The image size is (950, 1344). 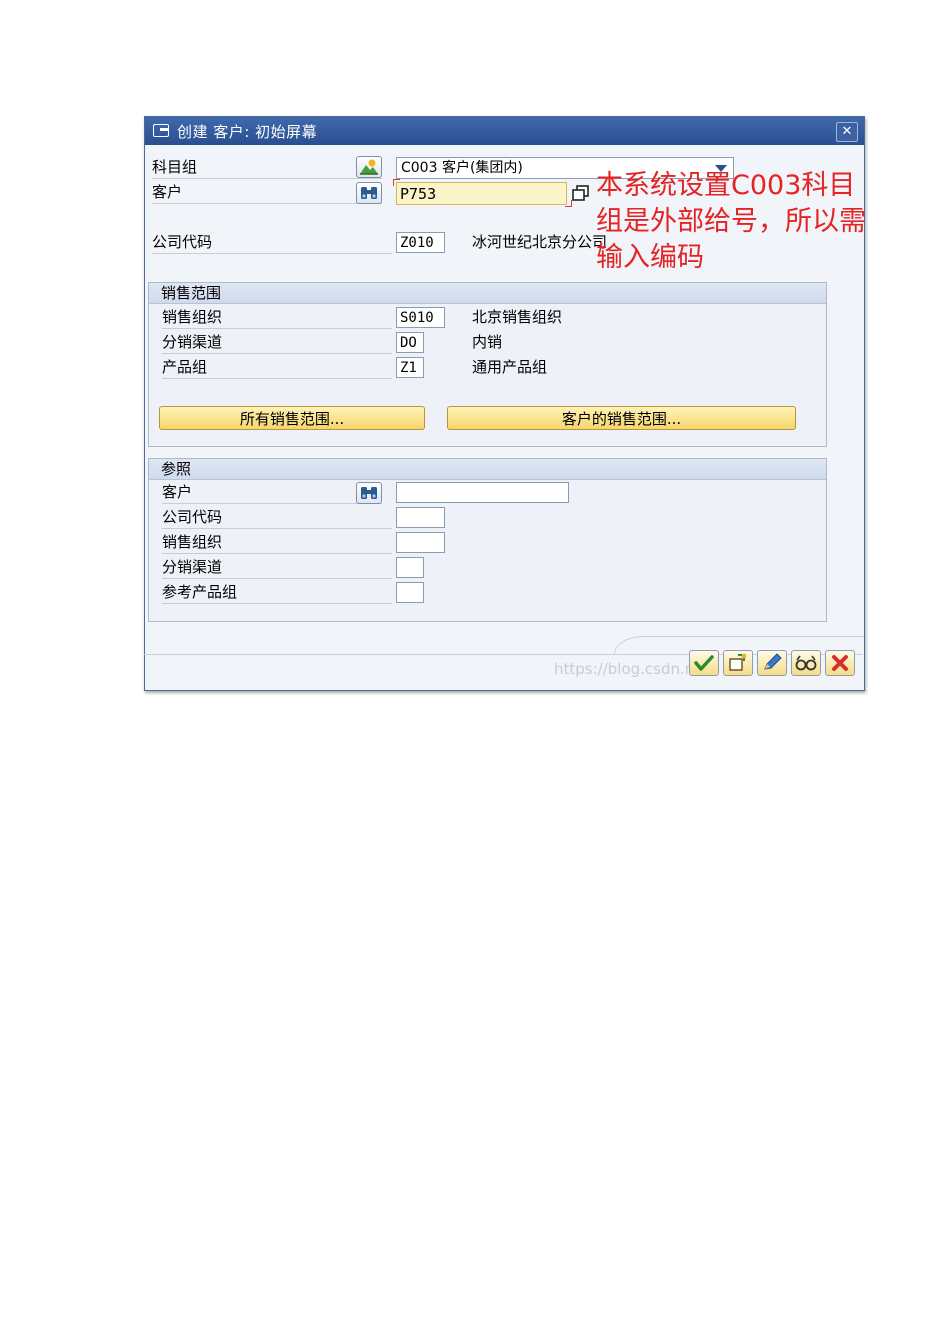 I want to click on sales-org-label: 销售组织, so click(x=277, y=317).